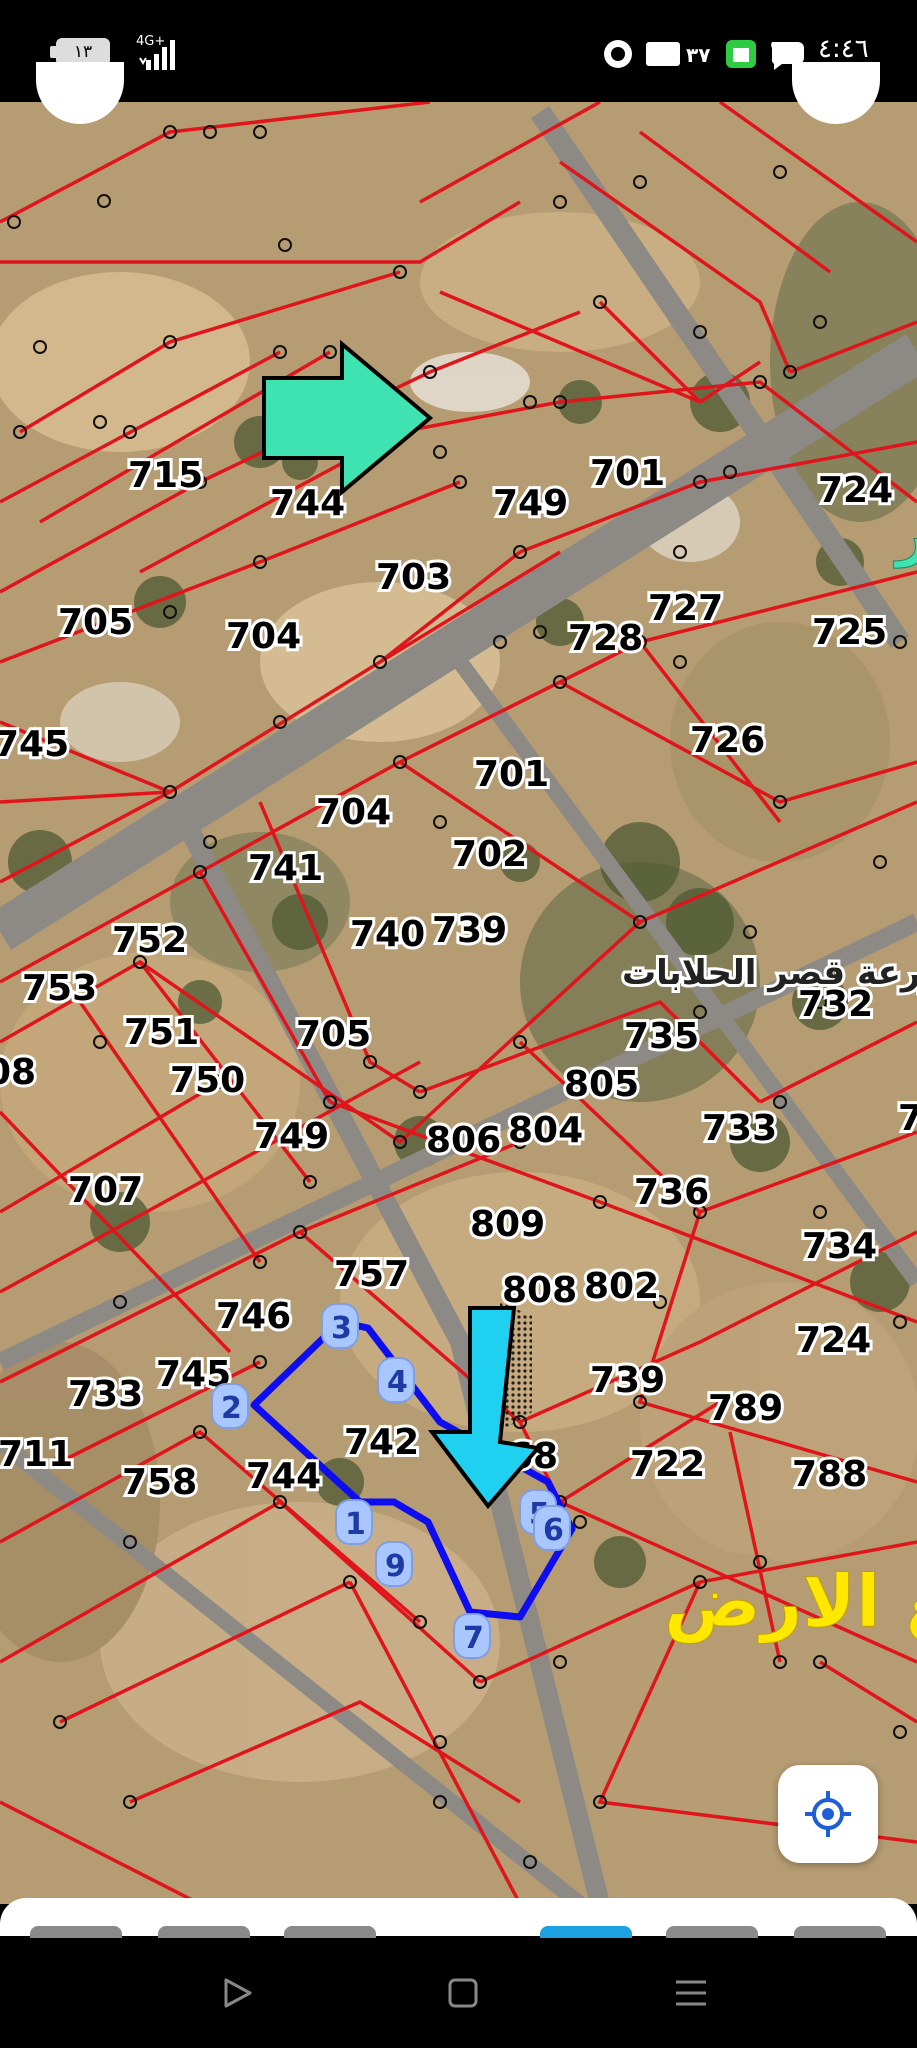  I want to click on svg-text: 725, so click(849, 632).